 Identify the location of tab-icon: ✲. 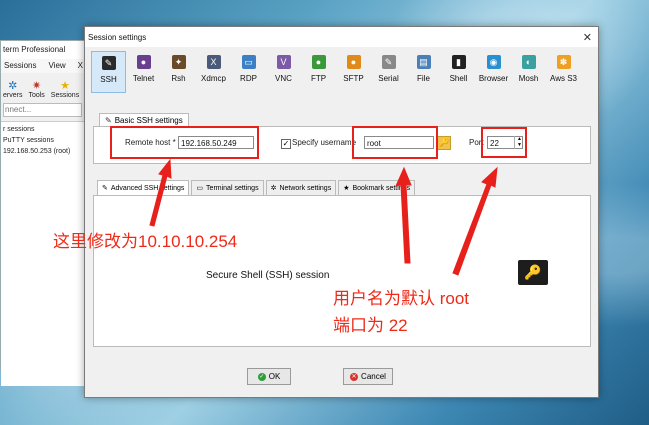
(273, 188).